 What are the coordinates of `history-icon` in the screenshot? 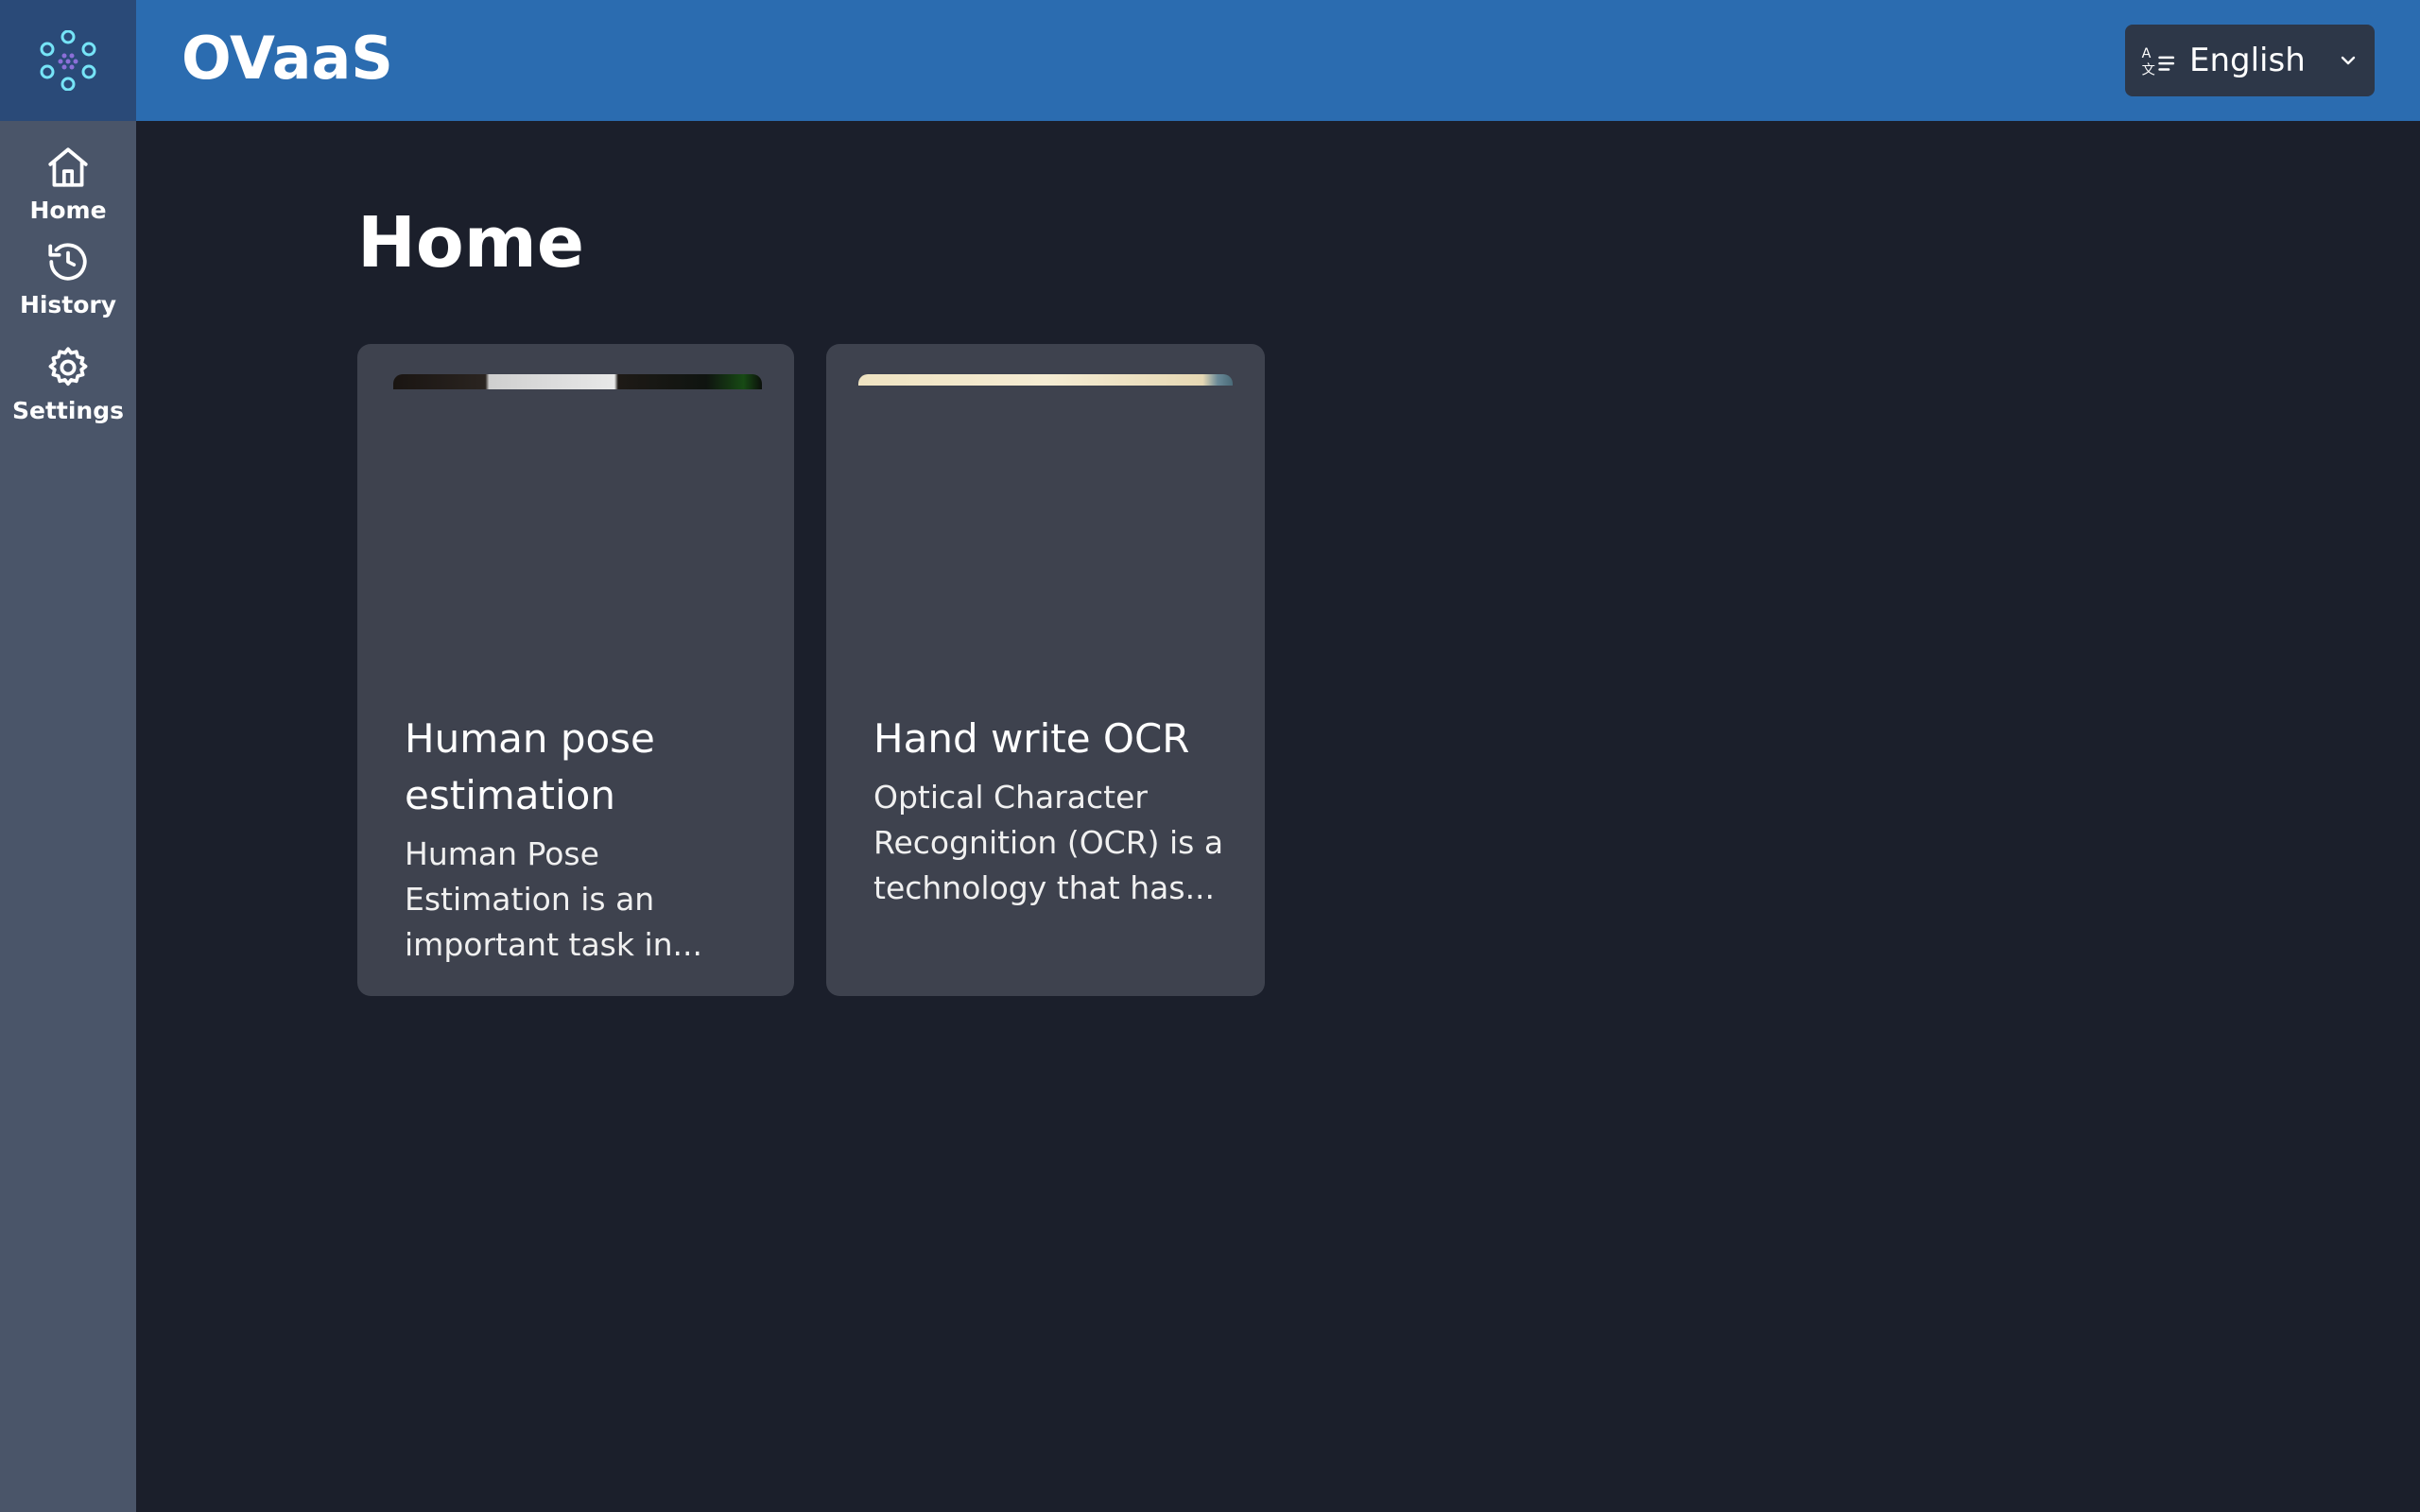 It's located at (67, 262).